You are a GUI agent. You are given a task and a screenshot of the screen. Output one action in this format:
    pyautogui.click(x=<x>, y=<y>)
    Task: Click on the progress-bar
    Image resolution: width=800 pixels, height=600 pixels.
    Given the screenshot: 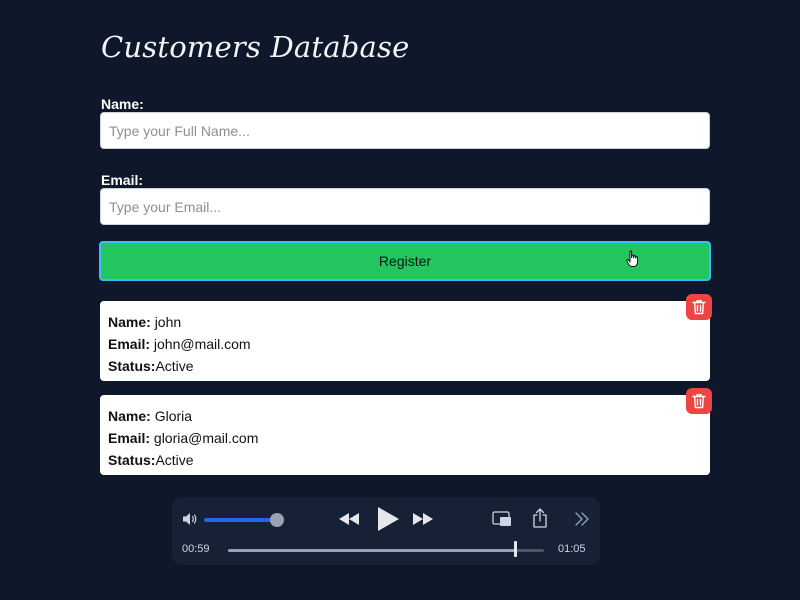 What is the action you would take?
    pyautogui.click(x=386, y=550)
    